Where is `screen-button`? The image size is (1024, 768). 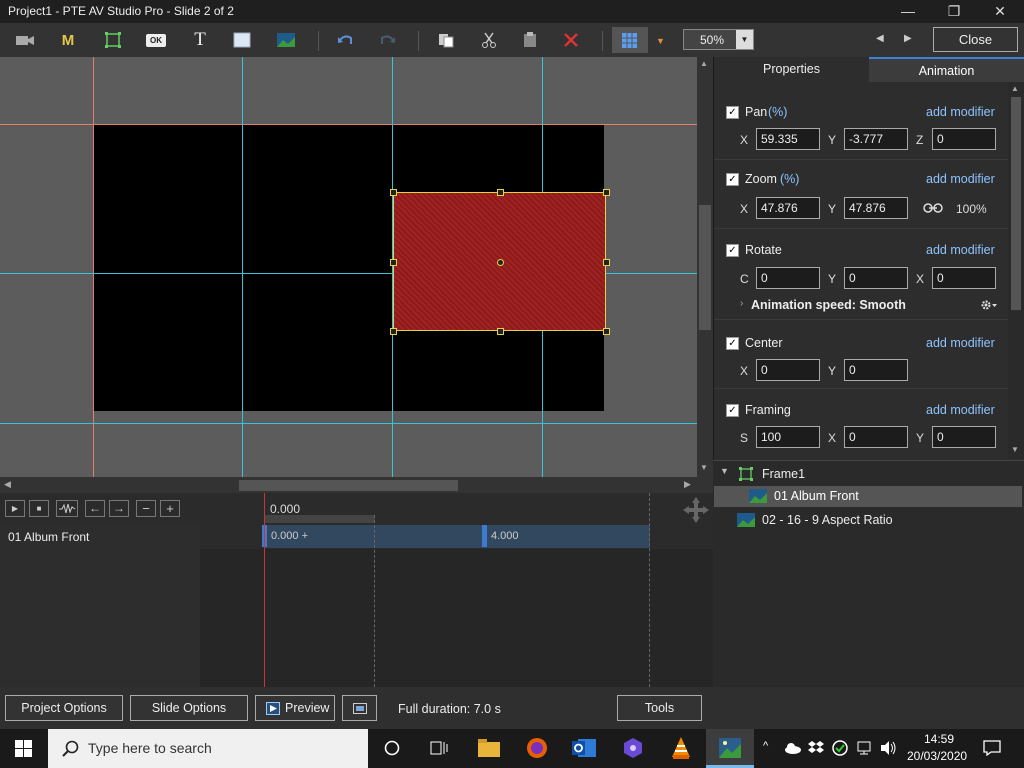
screen-button is located at coordinates (359, 708).